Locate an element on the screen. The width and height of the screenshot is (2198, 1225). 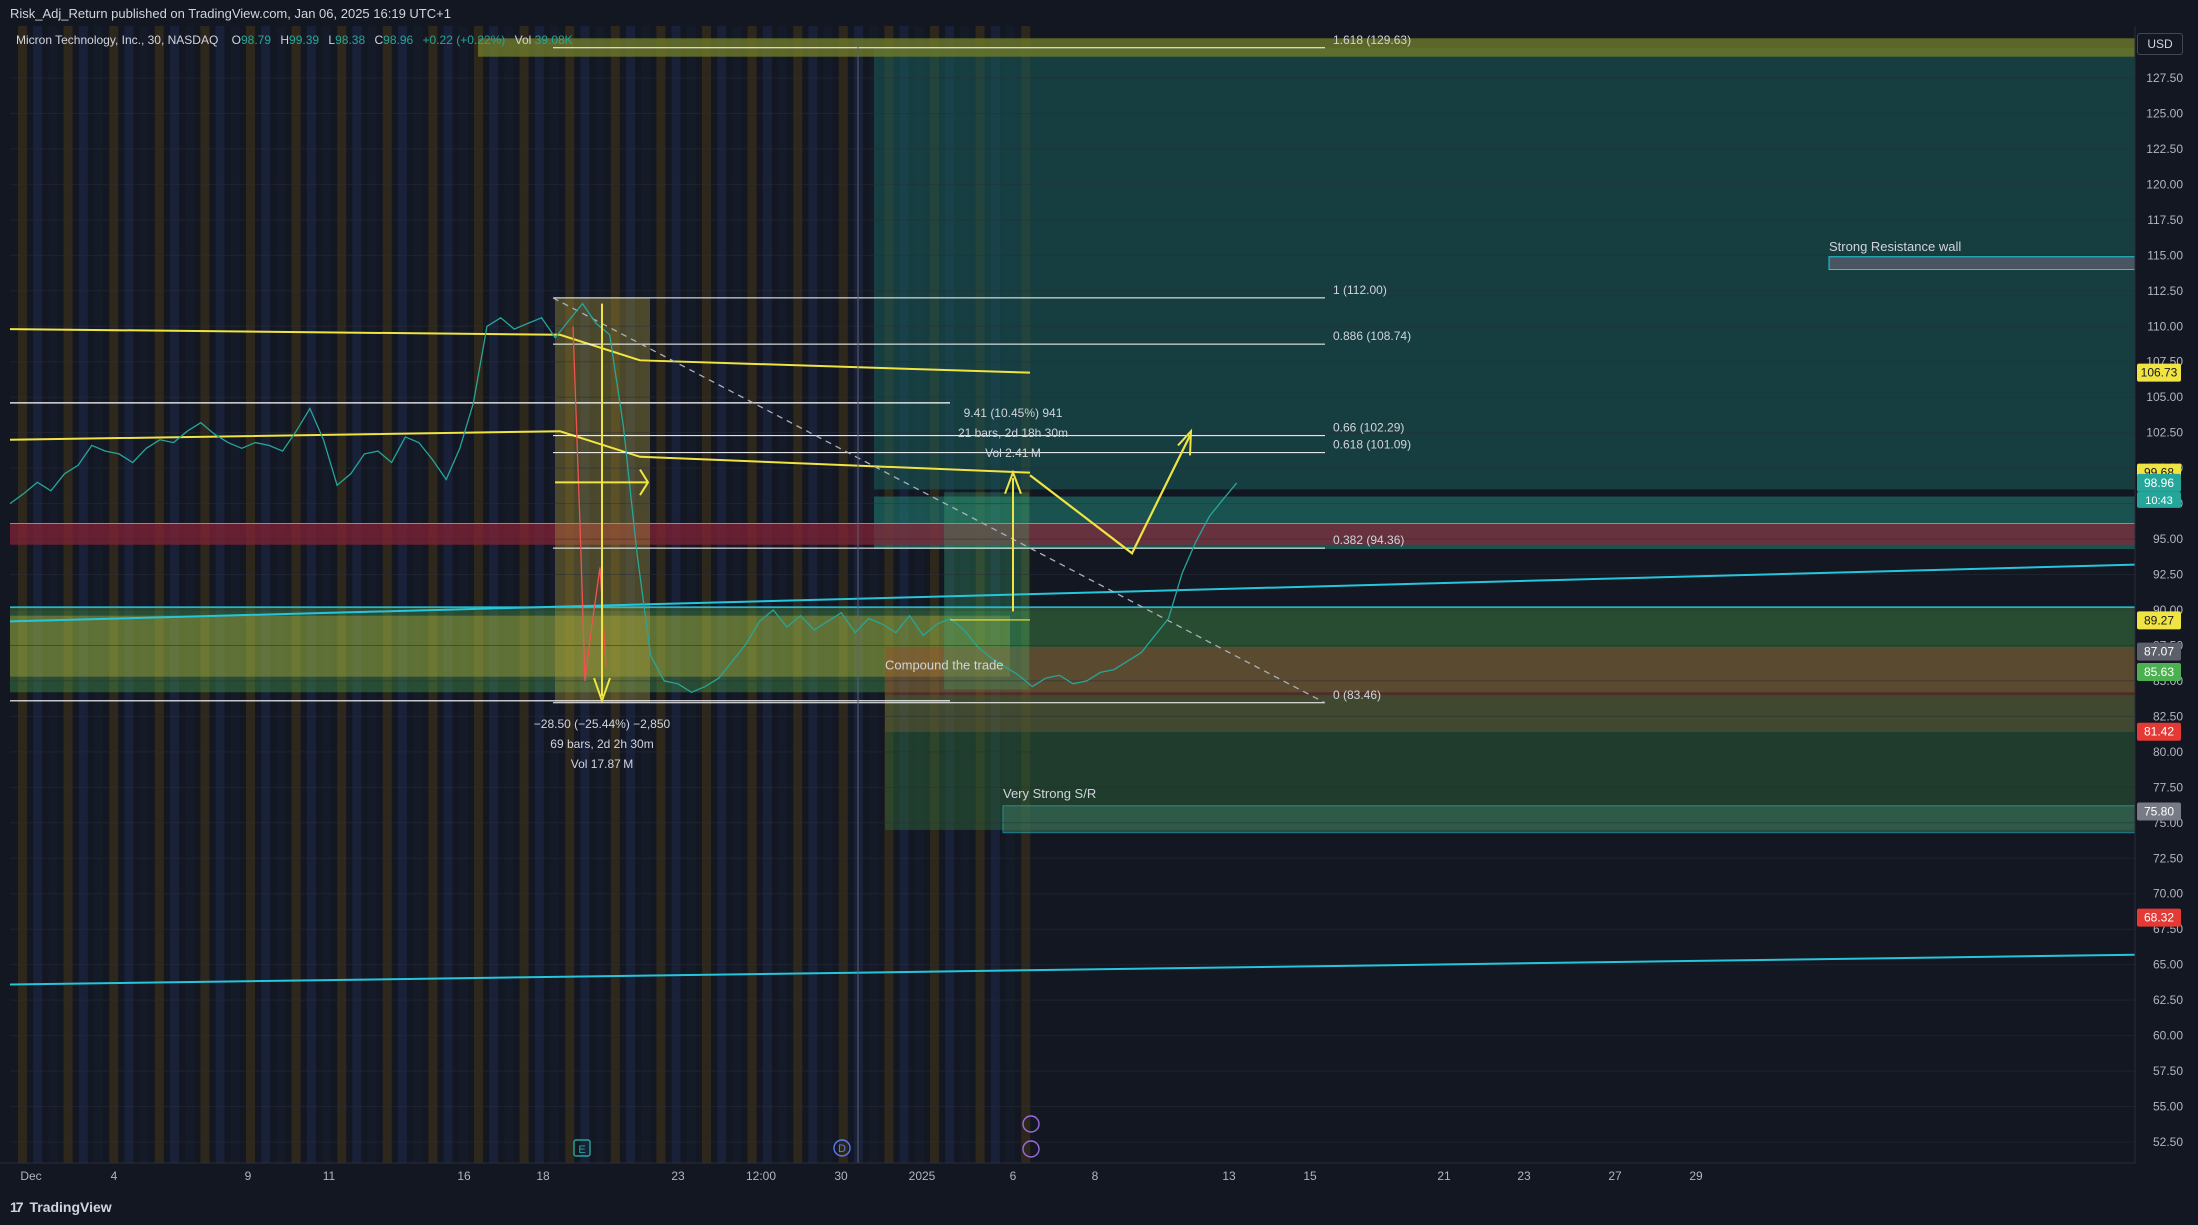
price-tick-label: 77.50 is located at coordinates (2168, 787).